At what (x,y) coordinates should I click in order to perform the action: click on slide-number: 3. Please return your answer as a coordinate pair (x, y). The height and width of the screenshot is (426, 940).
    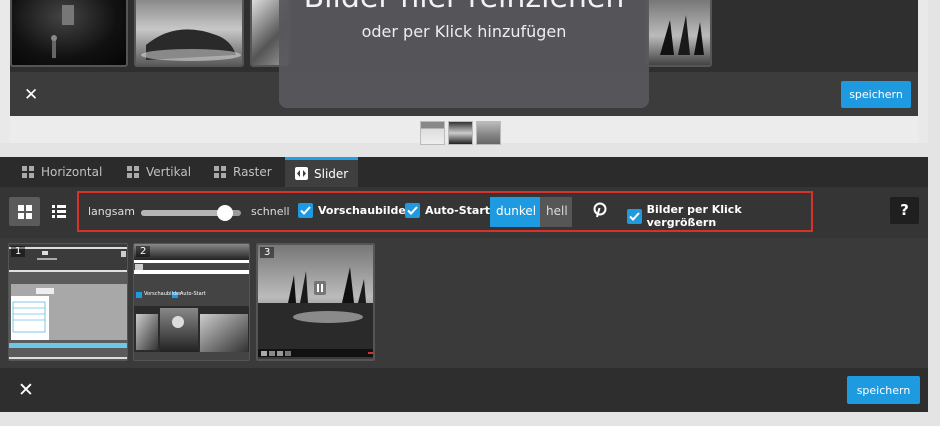
    Looking at the image, I should click on (267, 252).